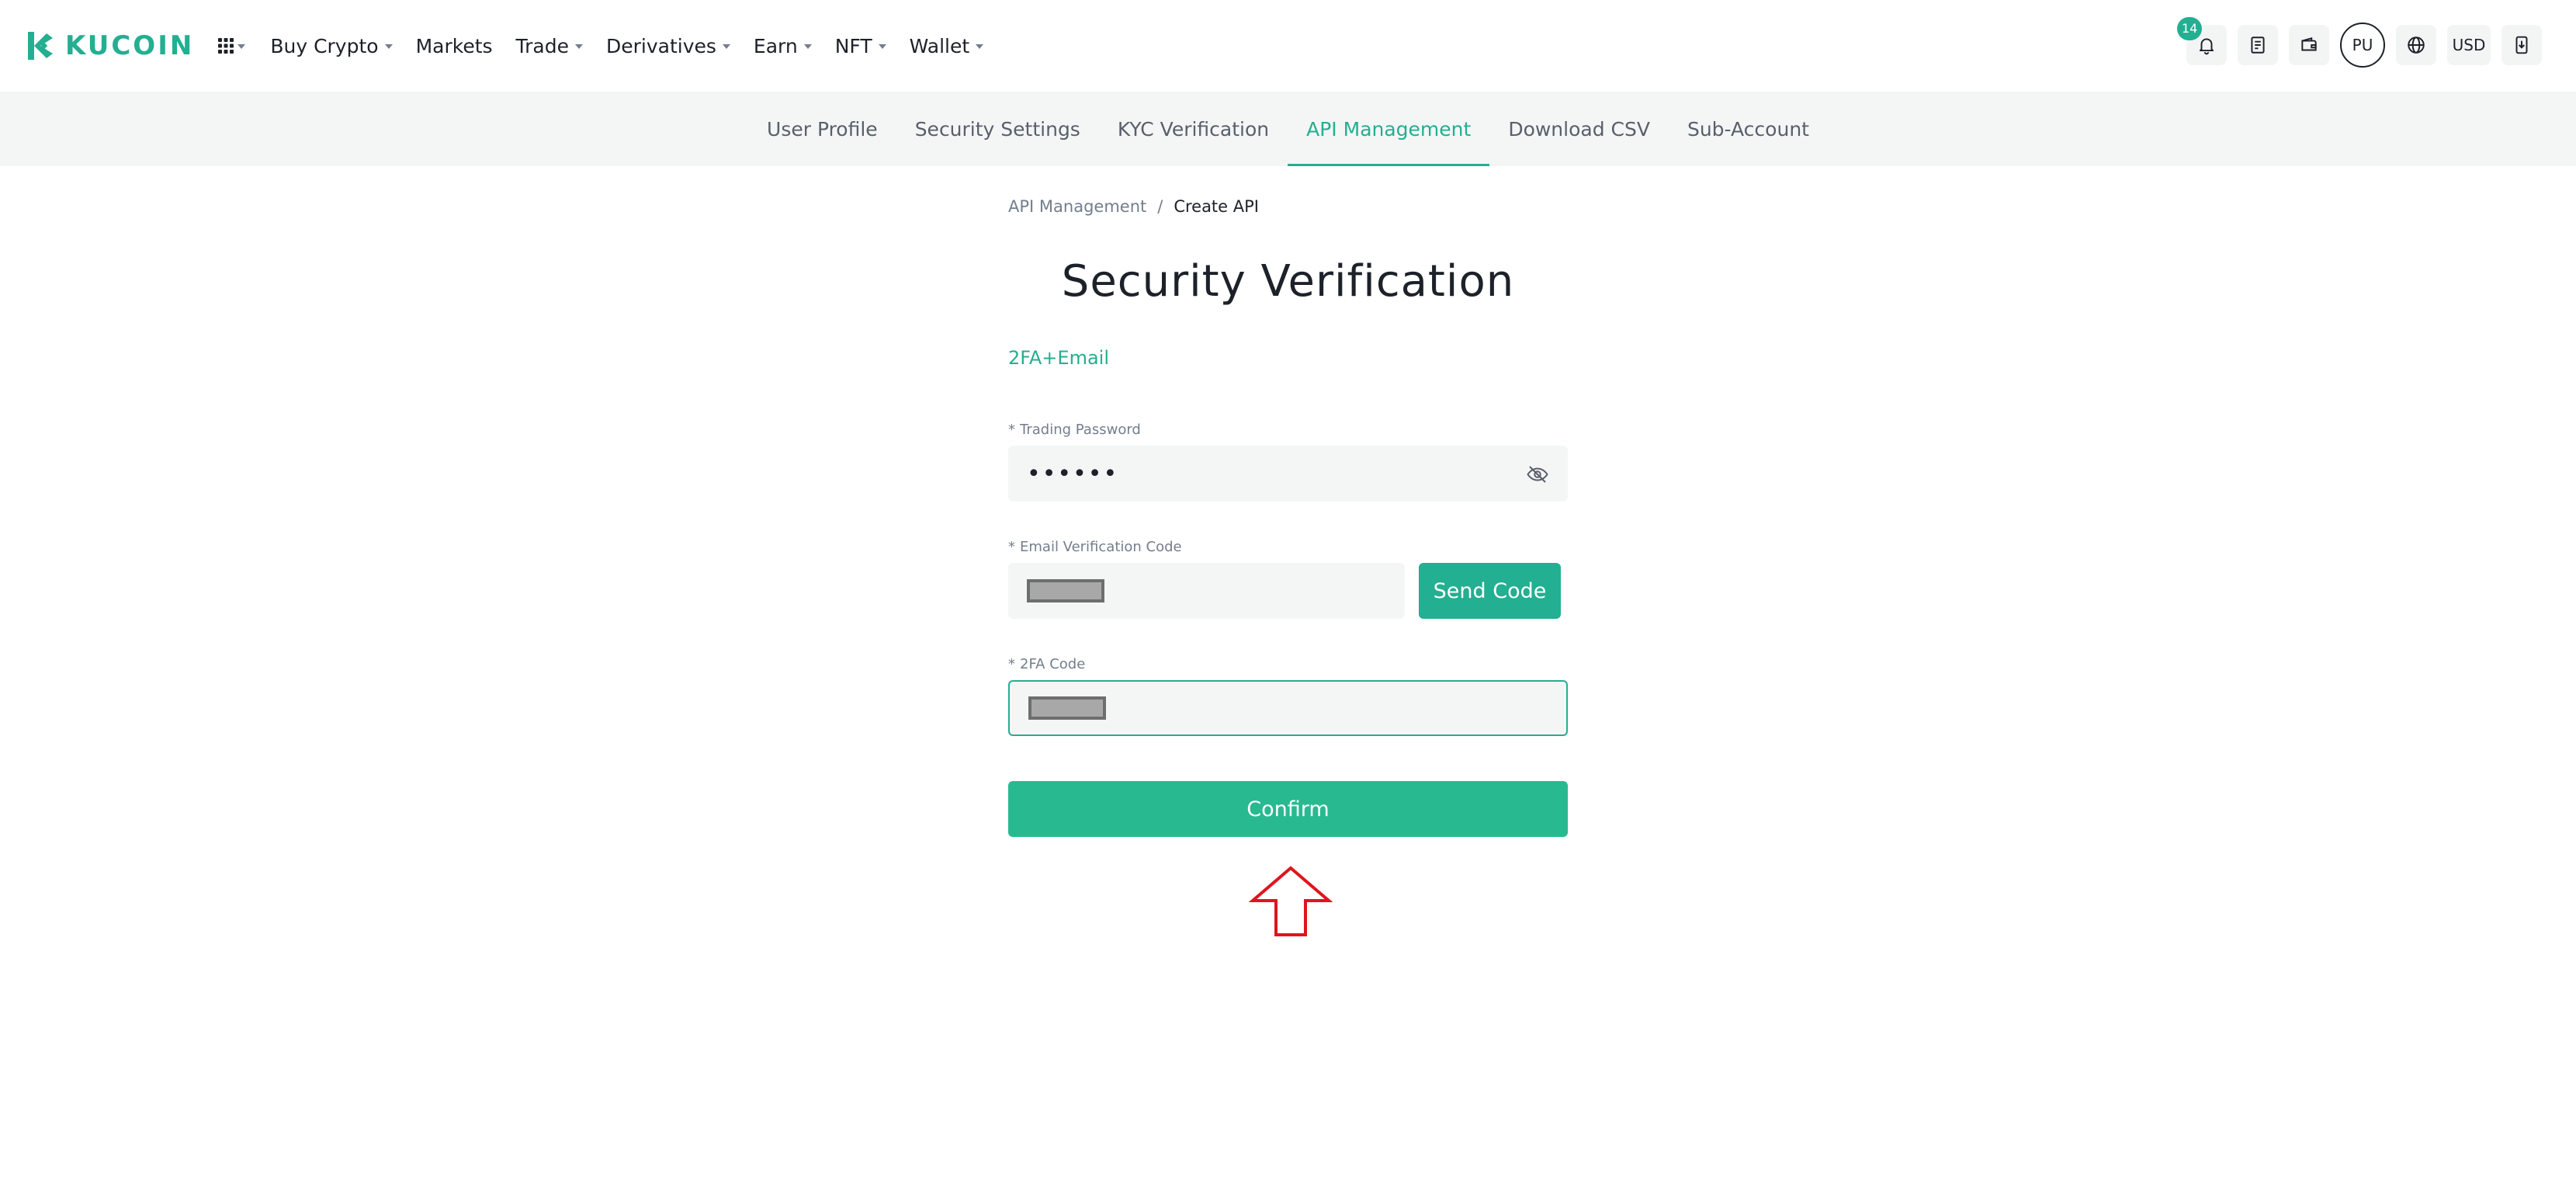  I want to click on notifications-button: 14, so click(2202, 41).